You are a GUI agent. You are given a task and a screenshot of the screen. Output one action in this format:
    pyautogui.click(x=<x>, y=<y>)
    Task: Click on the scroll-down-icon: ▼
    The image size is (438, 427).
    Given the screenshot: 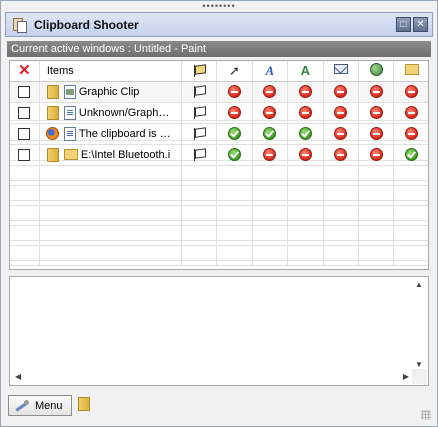 What is the action you would take?
    pyautogui.click(x=419, y=364)
    